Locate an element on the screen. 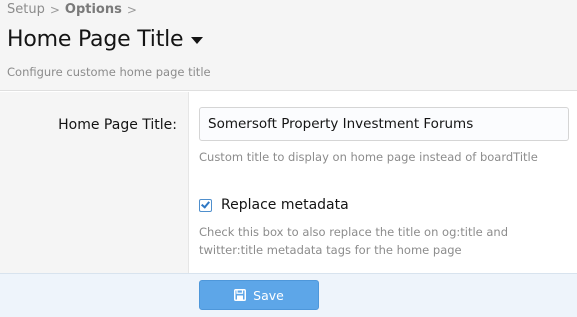 The width and height of the screenshot is (577, 317). replace-metadata-option: Replace metadata is located at coordinates (274, 205).